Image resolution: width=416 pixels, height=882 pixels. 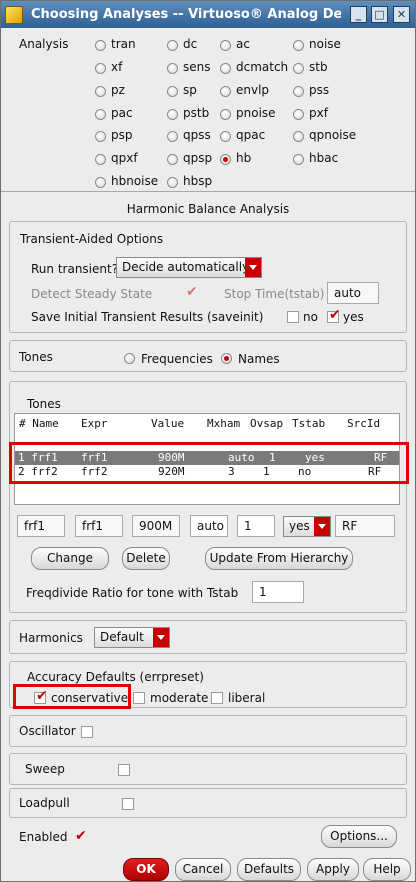 I want to click on analysis-label-pstb: pstb, so click(x=196, y=113).